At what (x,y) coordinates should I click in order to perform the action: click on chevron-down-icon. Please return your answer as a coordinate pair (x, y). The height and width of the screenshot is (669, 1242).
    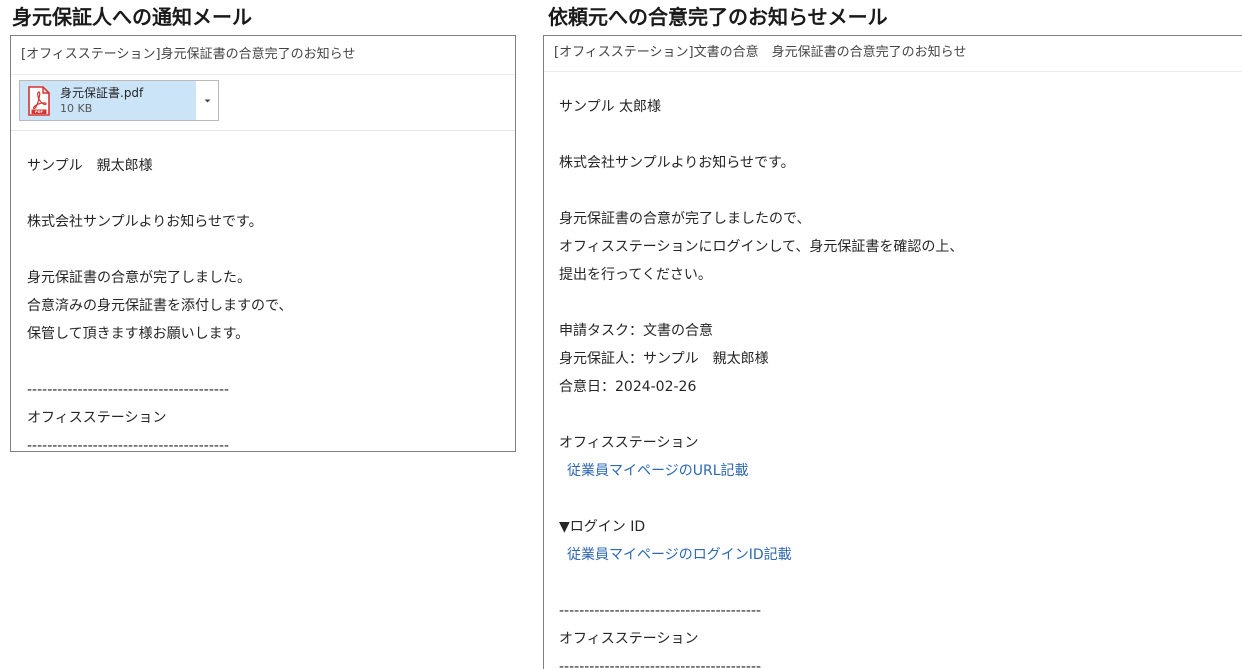
    Looking at the image, I should click on (207, 100).